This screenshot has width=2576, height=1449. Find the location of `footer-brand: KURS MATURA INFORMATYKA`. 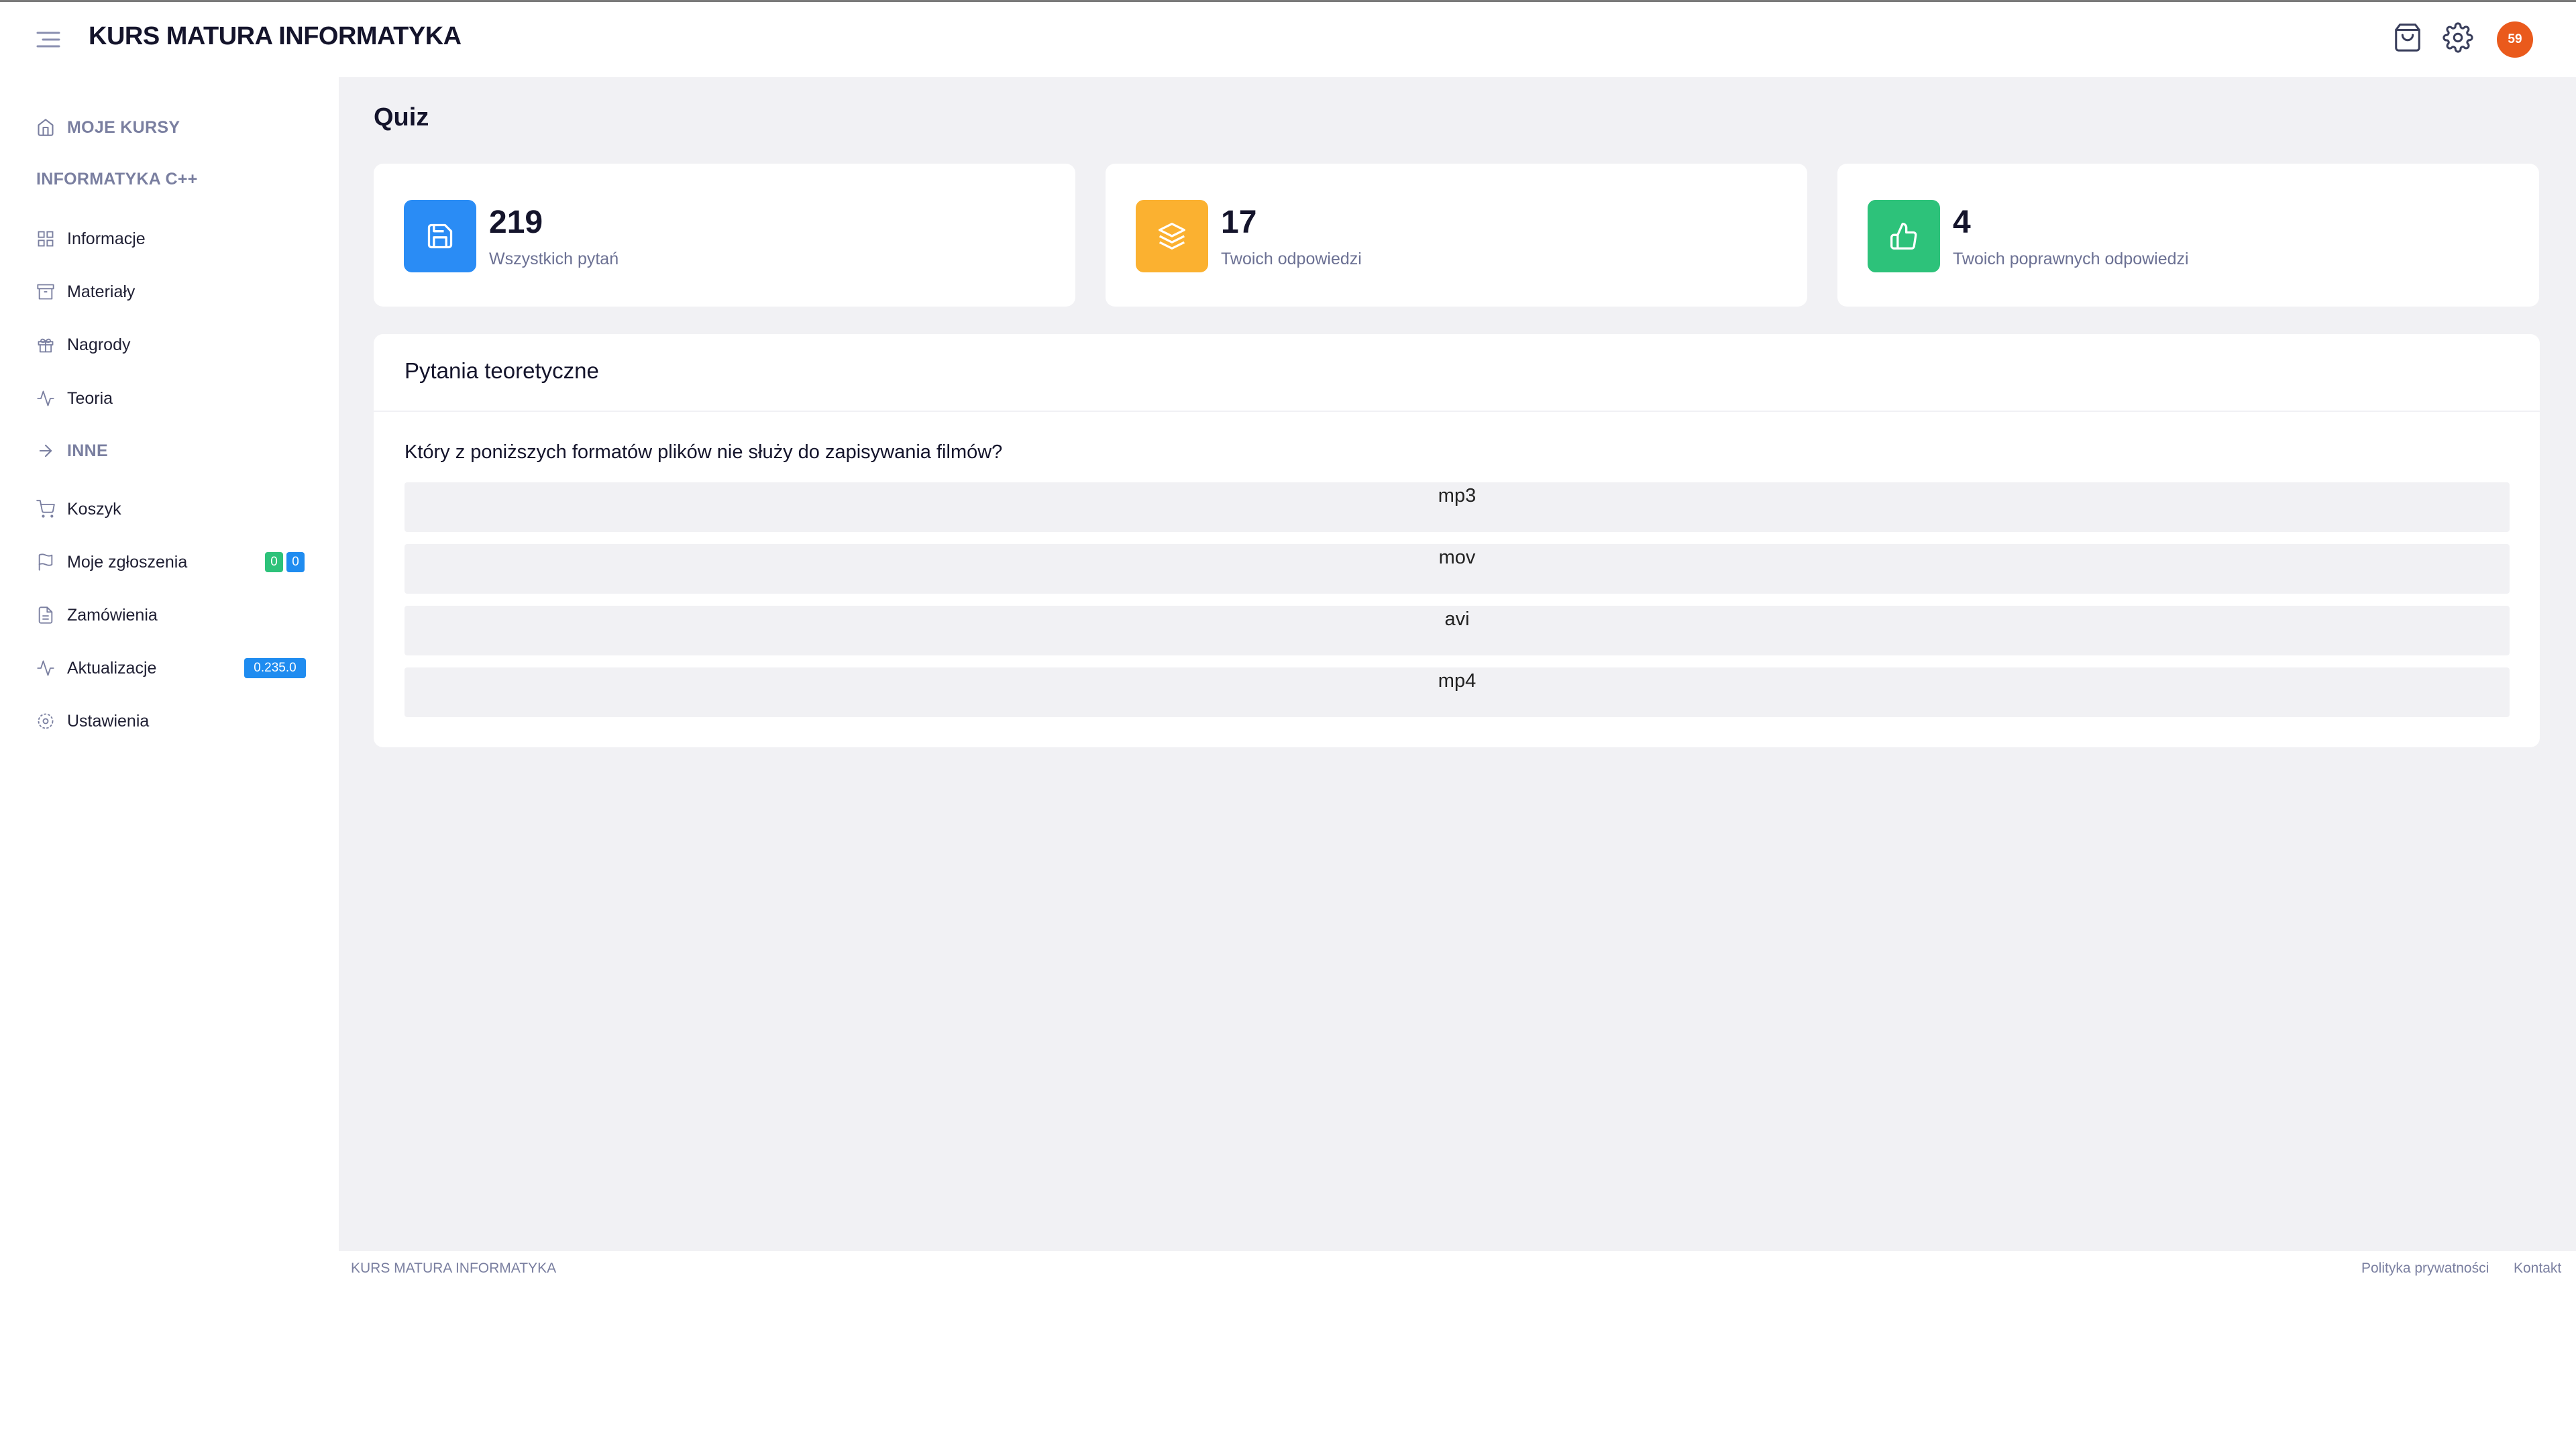

footer-brand: KURS MATURA INFORMATYKA is located at coordinates (454, 1268).